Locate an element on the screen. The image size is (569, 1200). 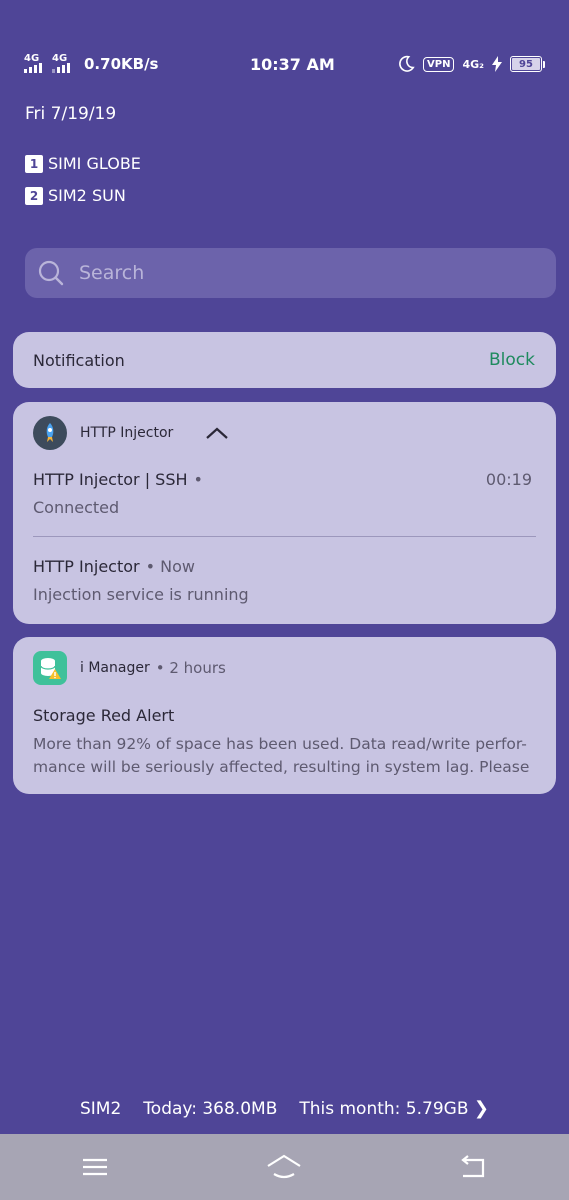
status-bar: 4G 4G 0.70KB/s 10:37 AM VPN 4G₂ 95 is located at coordinates (284, 64).